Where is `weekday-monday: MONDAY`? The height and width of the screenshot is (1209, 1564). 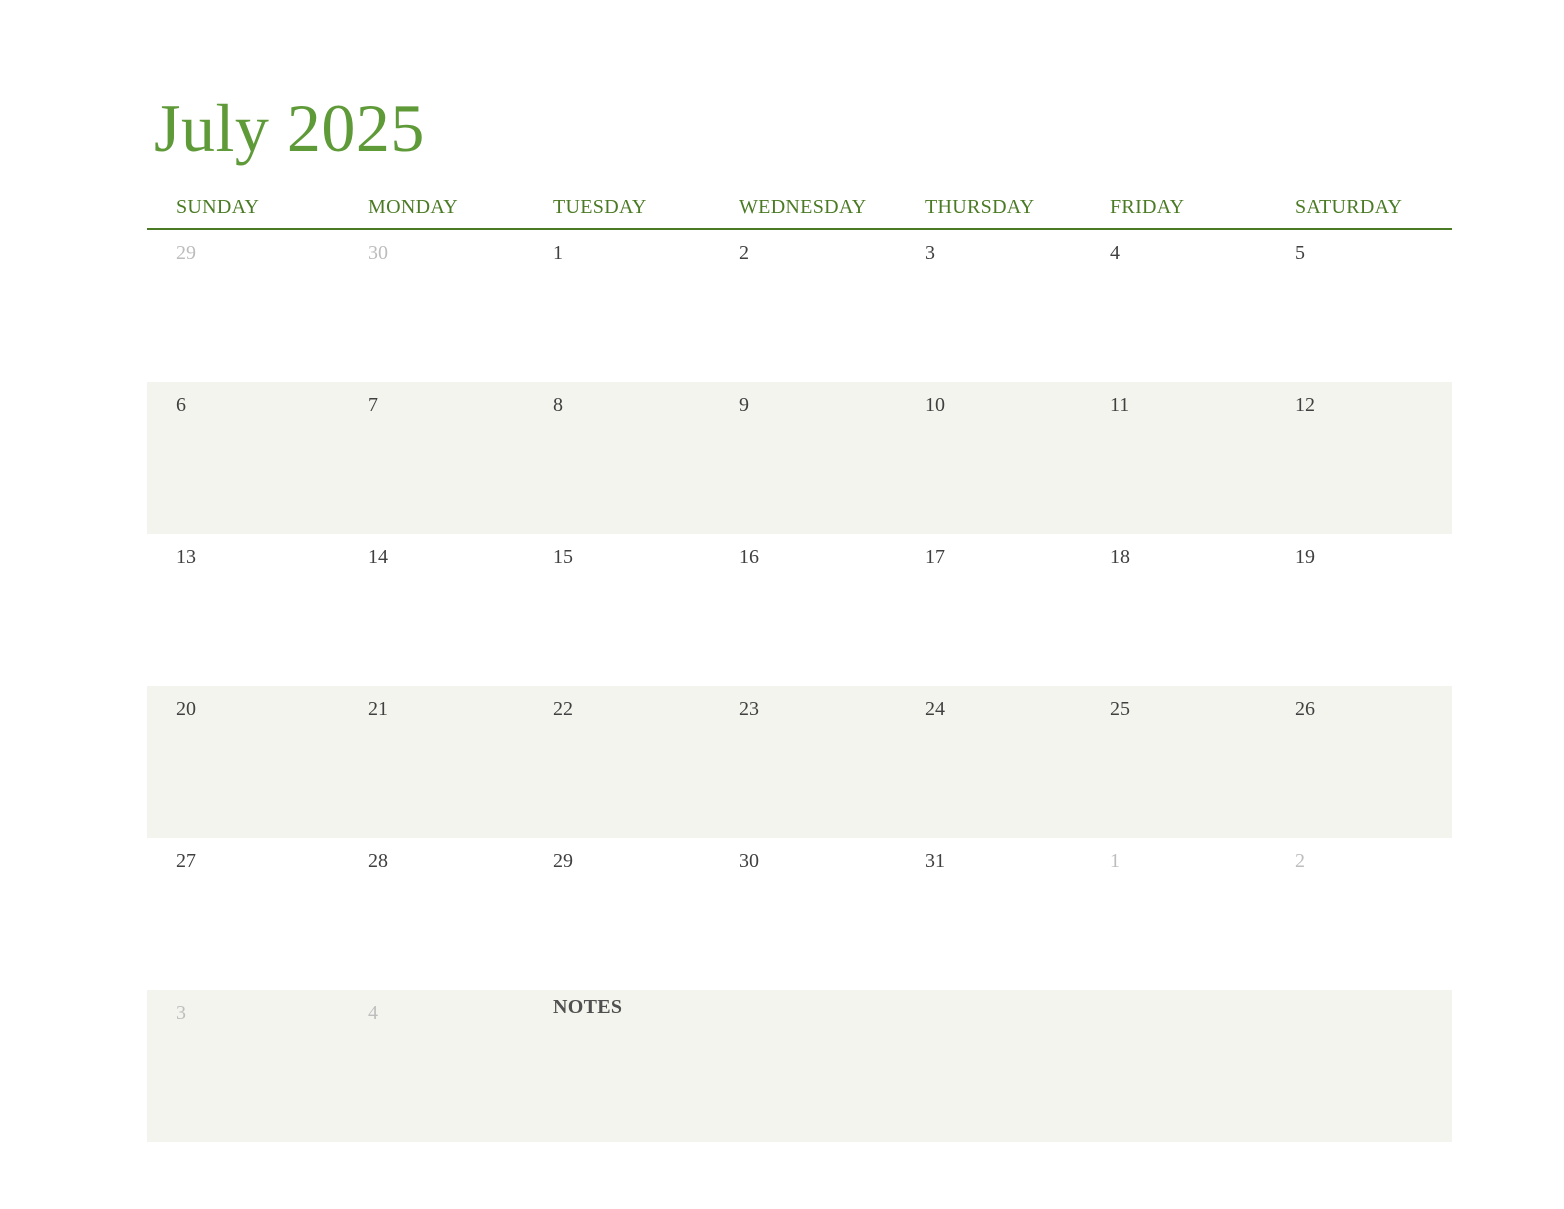 weekday-monday: MONDAY is located at coordinates (413, 207).